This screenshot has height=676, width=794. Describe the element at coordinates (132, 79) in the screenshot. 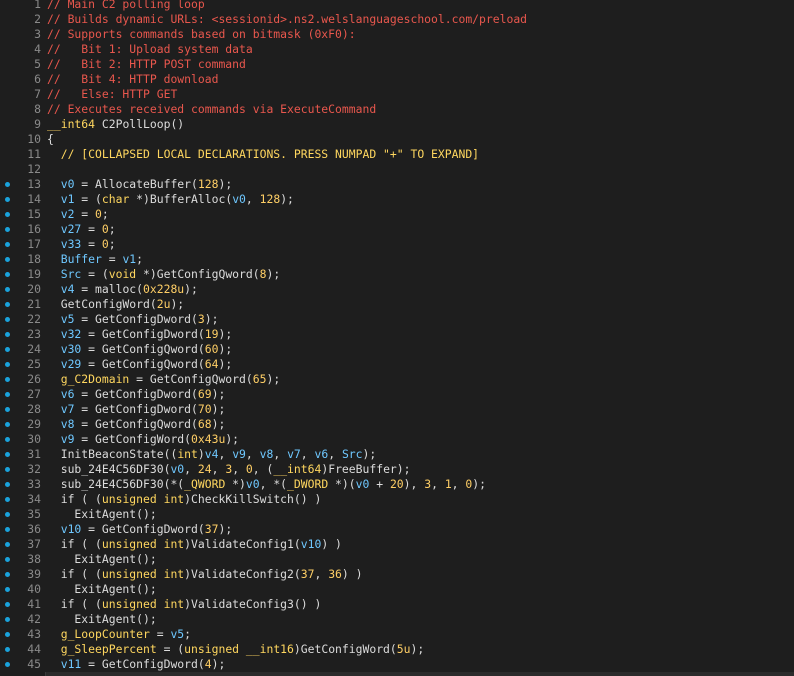

I see `code-text: // Bit 4: HTTP download` at that location.